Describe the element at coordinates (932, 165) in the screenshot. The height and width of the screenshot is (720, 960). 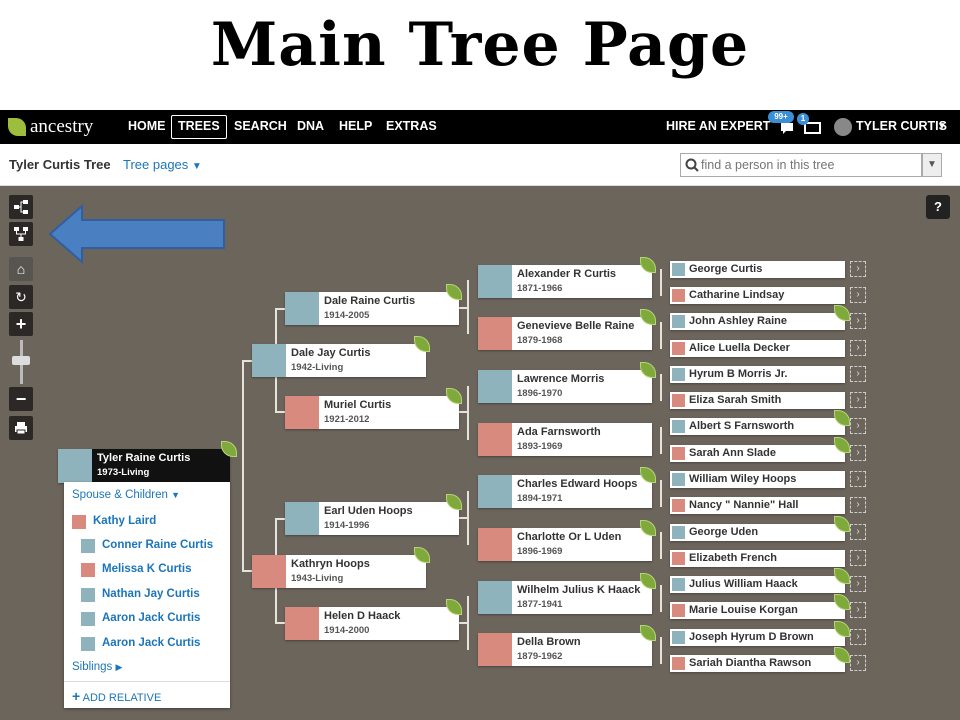
I see `search-dropdown-button: ▼` at that location.